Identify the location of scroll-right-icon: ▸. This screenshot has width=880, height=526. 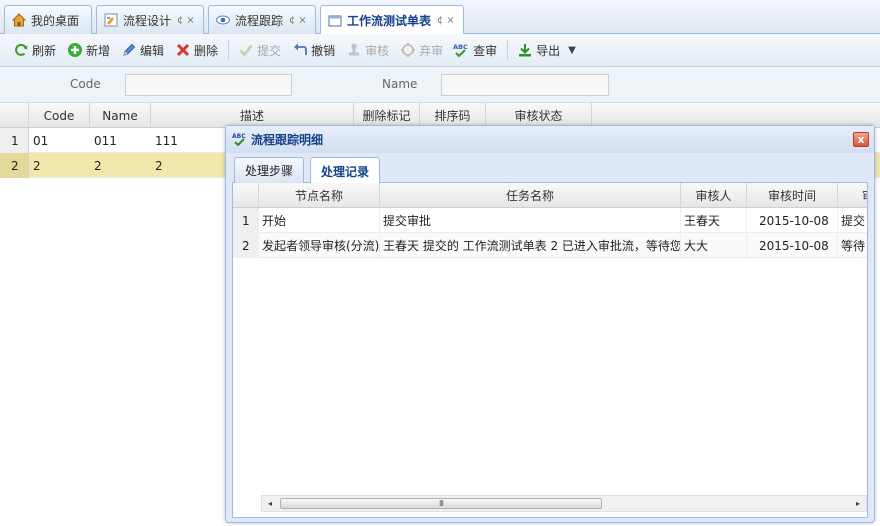
(858, 503).